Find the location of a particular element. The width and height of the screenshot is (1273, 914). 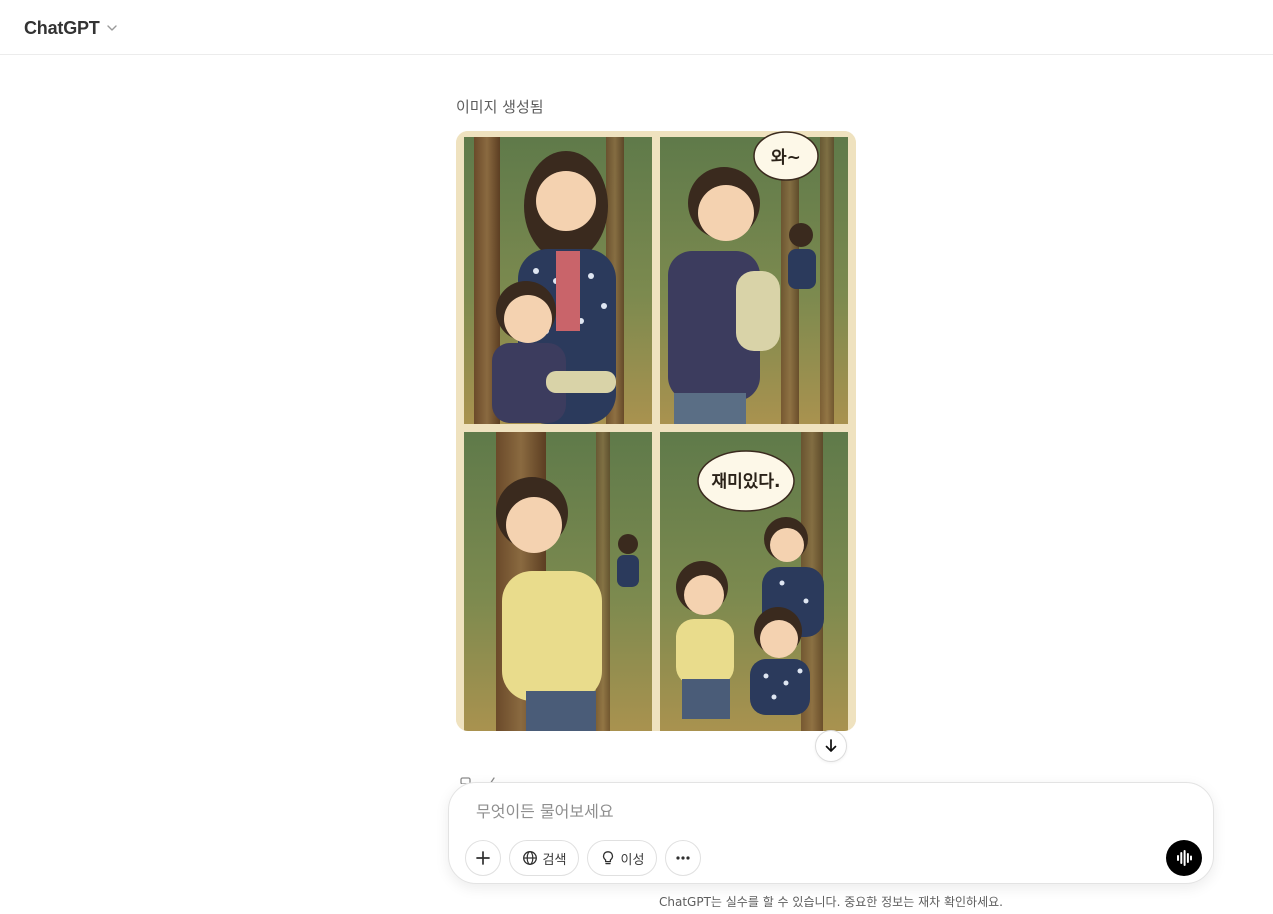

model-switcher-button: ChatGPT is located at coordinates (71, 28).